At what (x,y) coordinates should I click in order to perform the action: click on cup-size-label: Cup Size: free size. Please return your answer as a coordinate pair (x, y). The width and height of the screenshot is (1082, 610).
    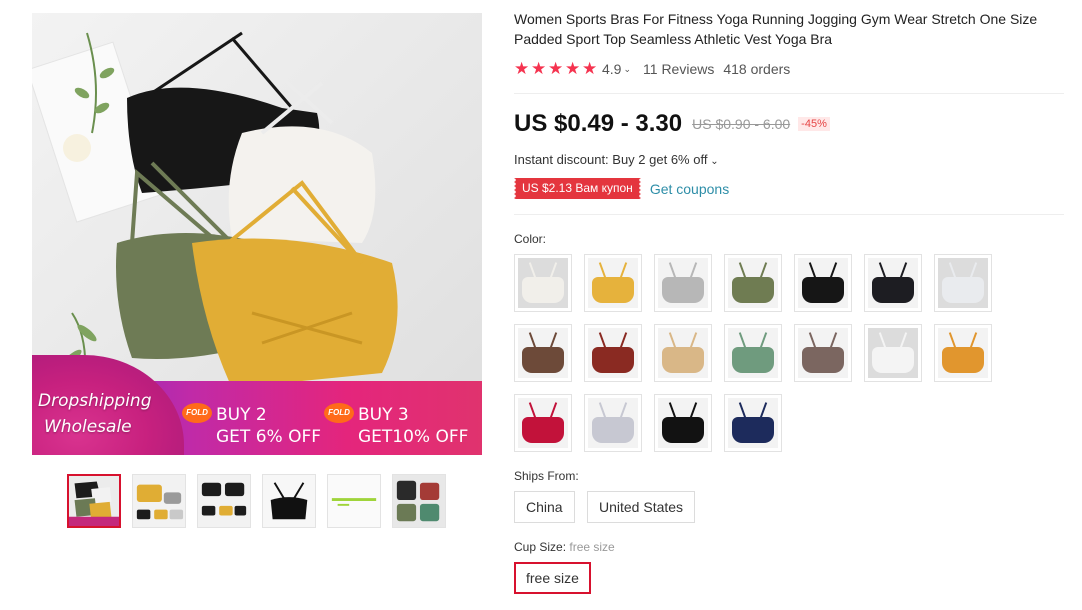
    Looking at the image, I should click on (564, 547).